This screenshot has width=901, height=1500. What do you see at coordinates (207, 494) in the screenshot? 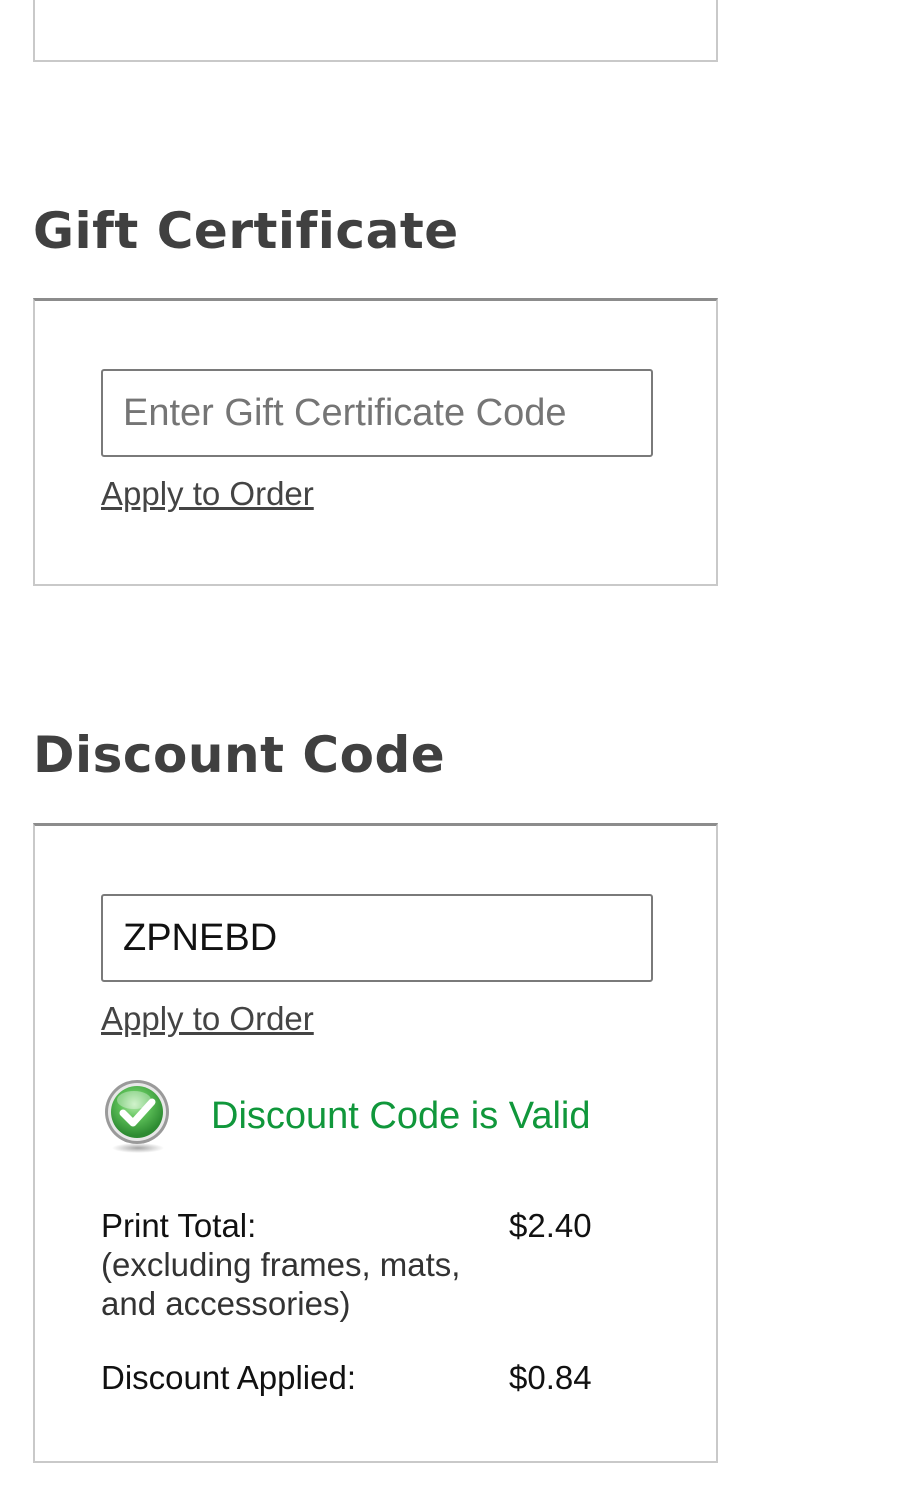
I see `gift-certificate-apply-link: Apply to Order` at bounding box center [207, 494].